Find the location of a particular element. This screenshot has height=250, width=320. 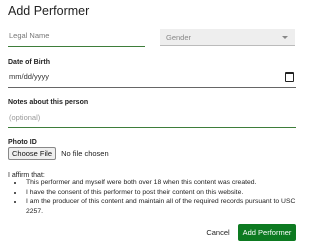

gender-select: Gender is located at coordinates (227, 37).